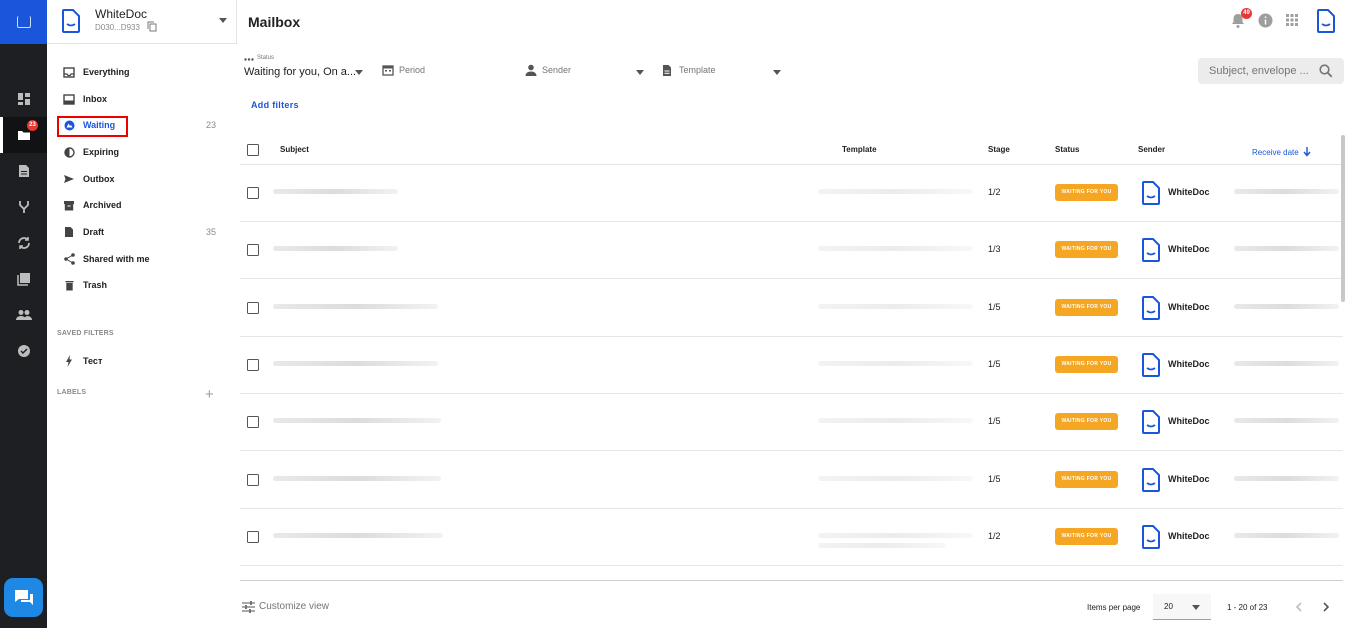 Image resolution: width=1357 pixels, height=628 pixels. Describe the element at coordinates (32, 125) in the screenshot. I see `folder-badge: 23` at that location.